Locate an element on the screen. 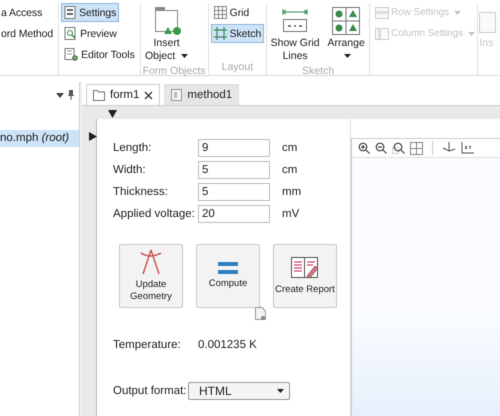  field-label: Applied voltage: is located at coordinates (154, 214).